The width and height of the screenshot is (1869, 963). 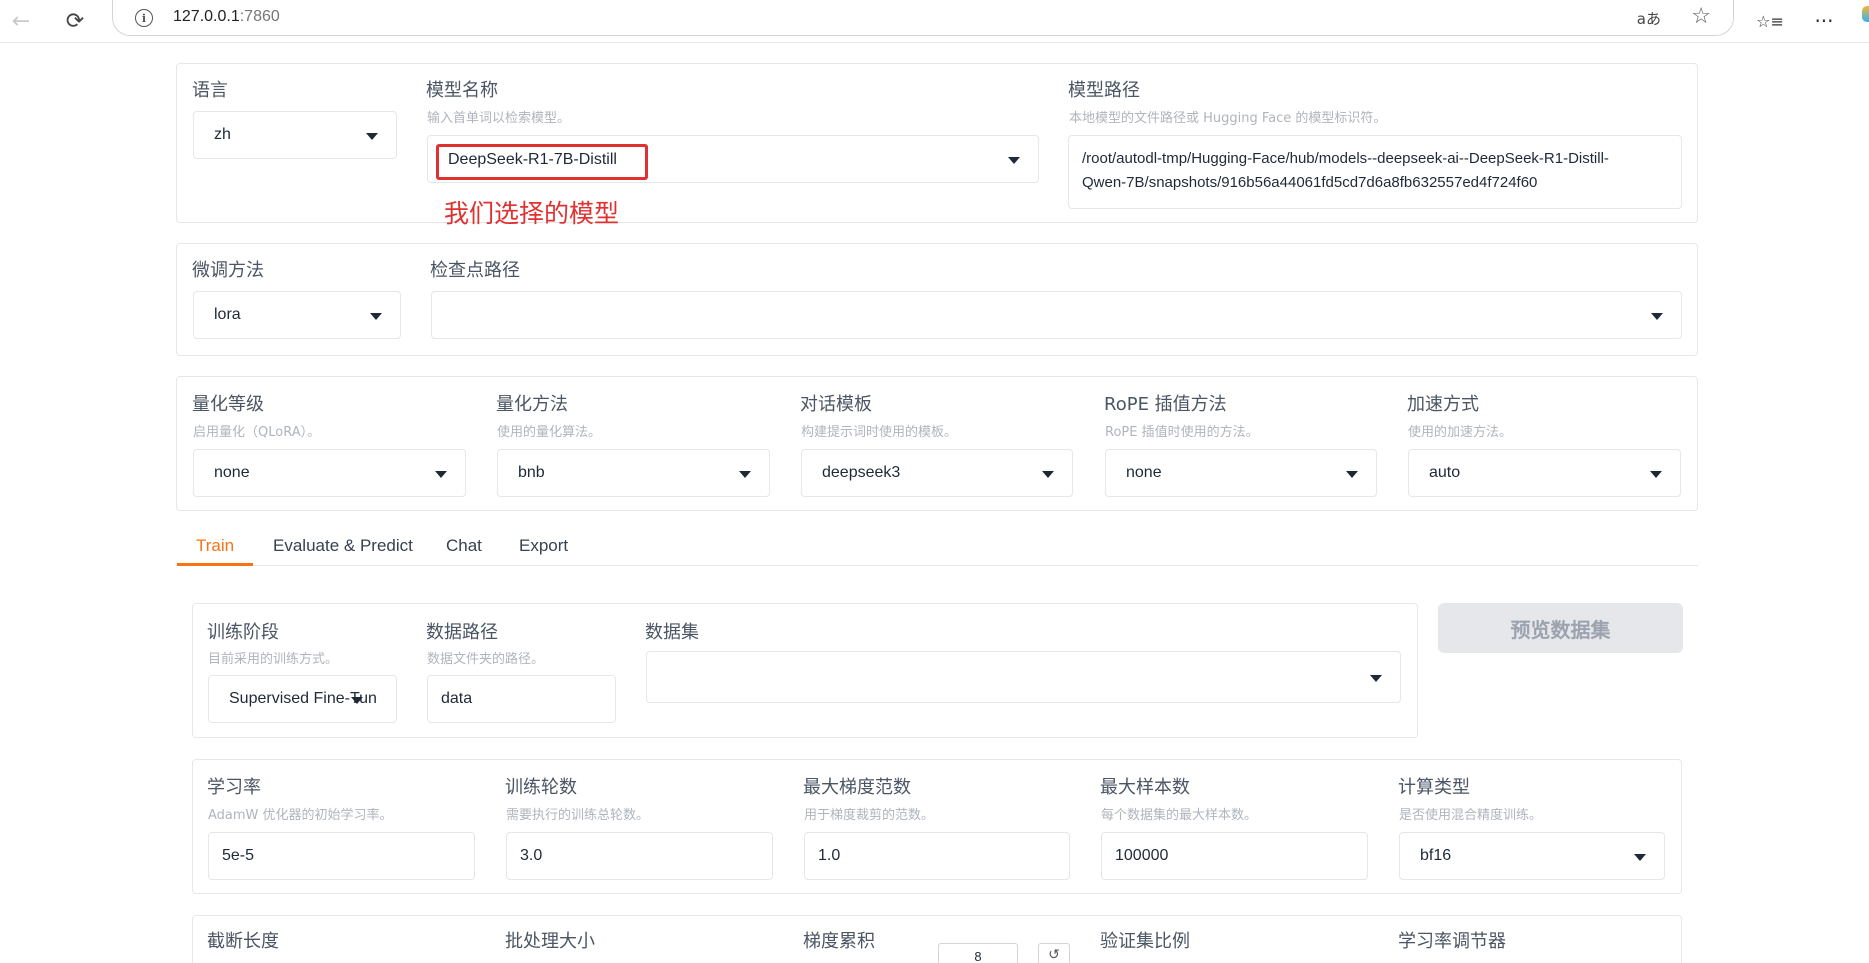 I want to click on gradient-accumulation-label: 梯度累积, so click(x=839, y=941).